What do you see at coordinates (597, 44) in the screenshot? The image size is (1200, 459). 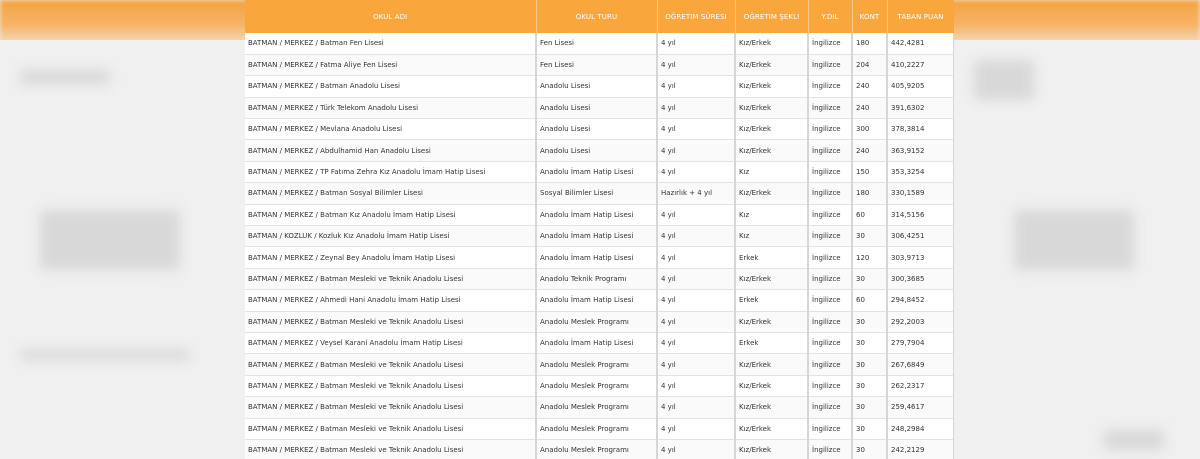 I see `cell-school-type: Fen Lisesi` at bounding box center [597, 44].